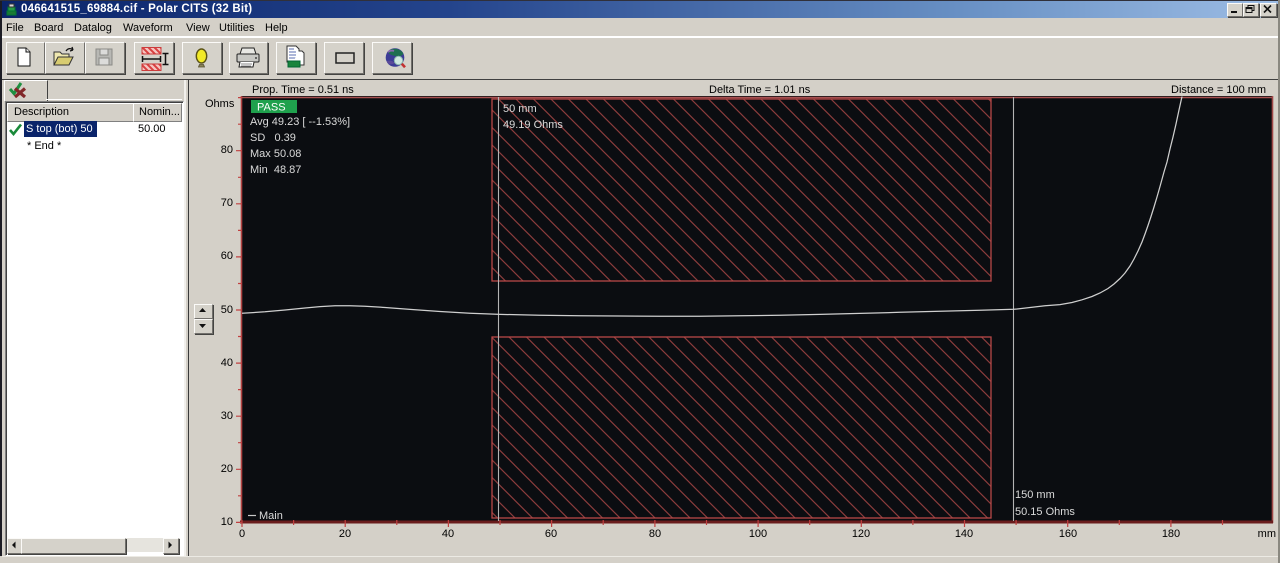 This screenshot has height=563, width=1280. I want to click on svg-text: 49.19 Ohms, so click(533, 125).